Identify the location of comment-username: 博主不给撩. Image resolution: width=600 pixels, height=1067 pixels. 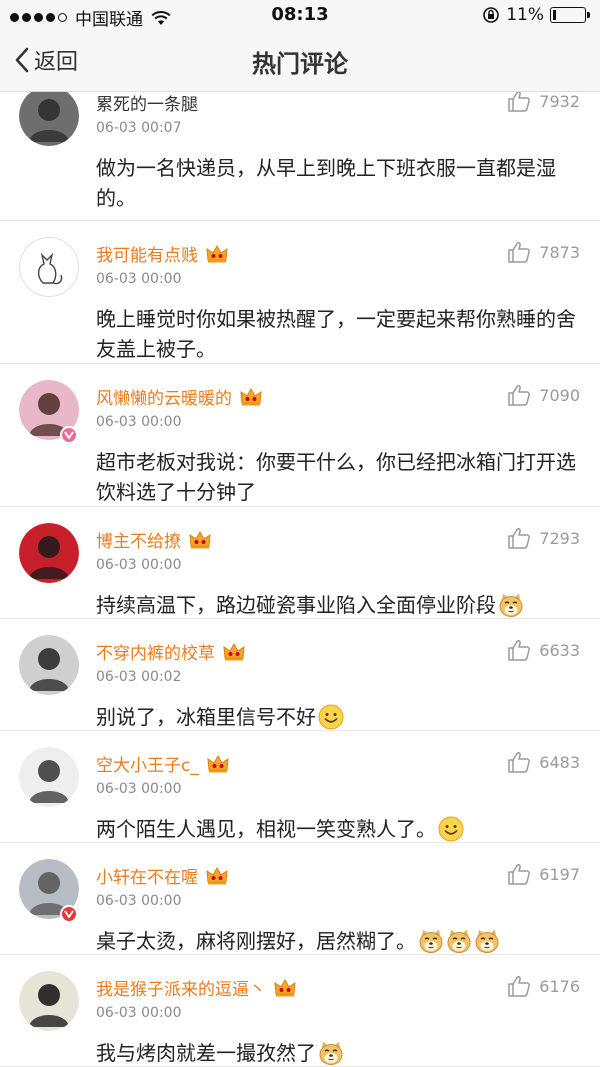
(153, 539).